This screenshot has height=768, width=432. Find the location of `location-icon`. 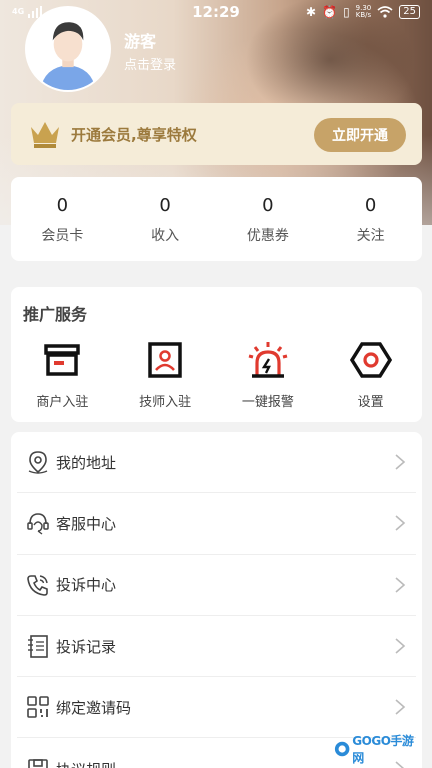

location-icon is located at coordinates (38, 462).